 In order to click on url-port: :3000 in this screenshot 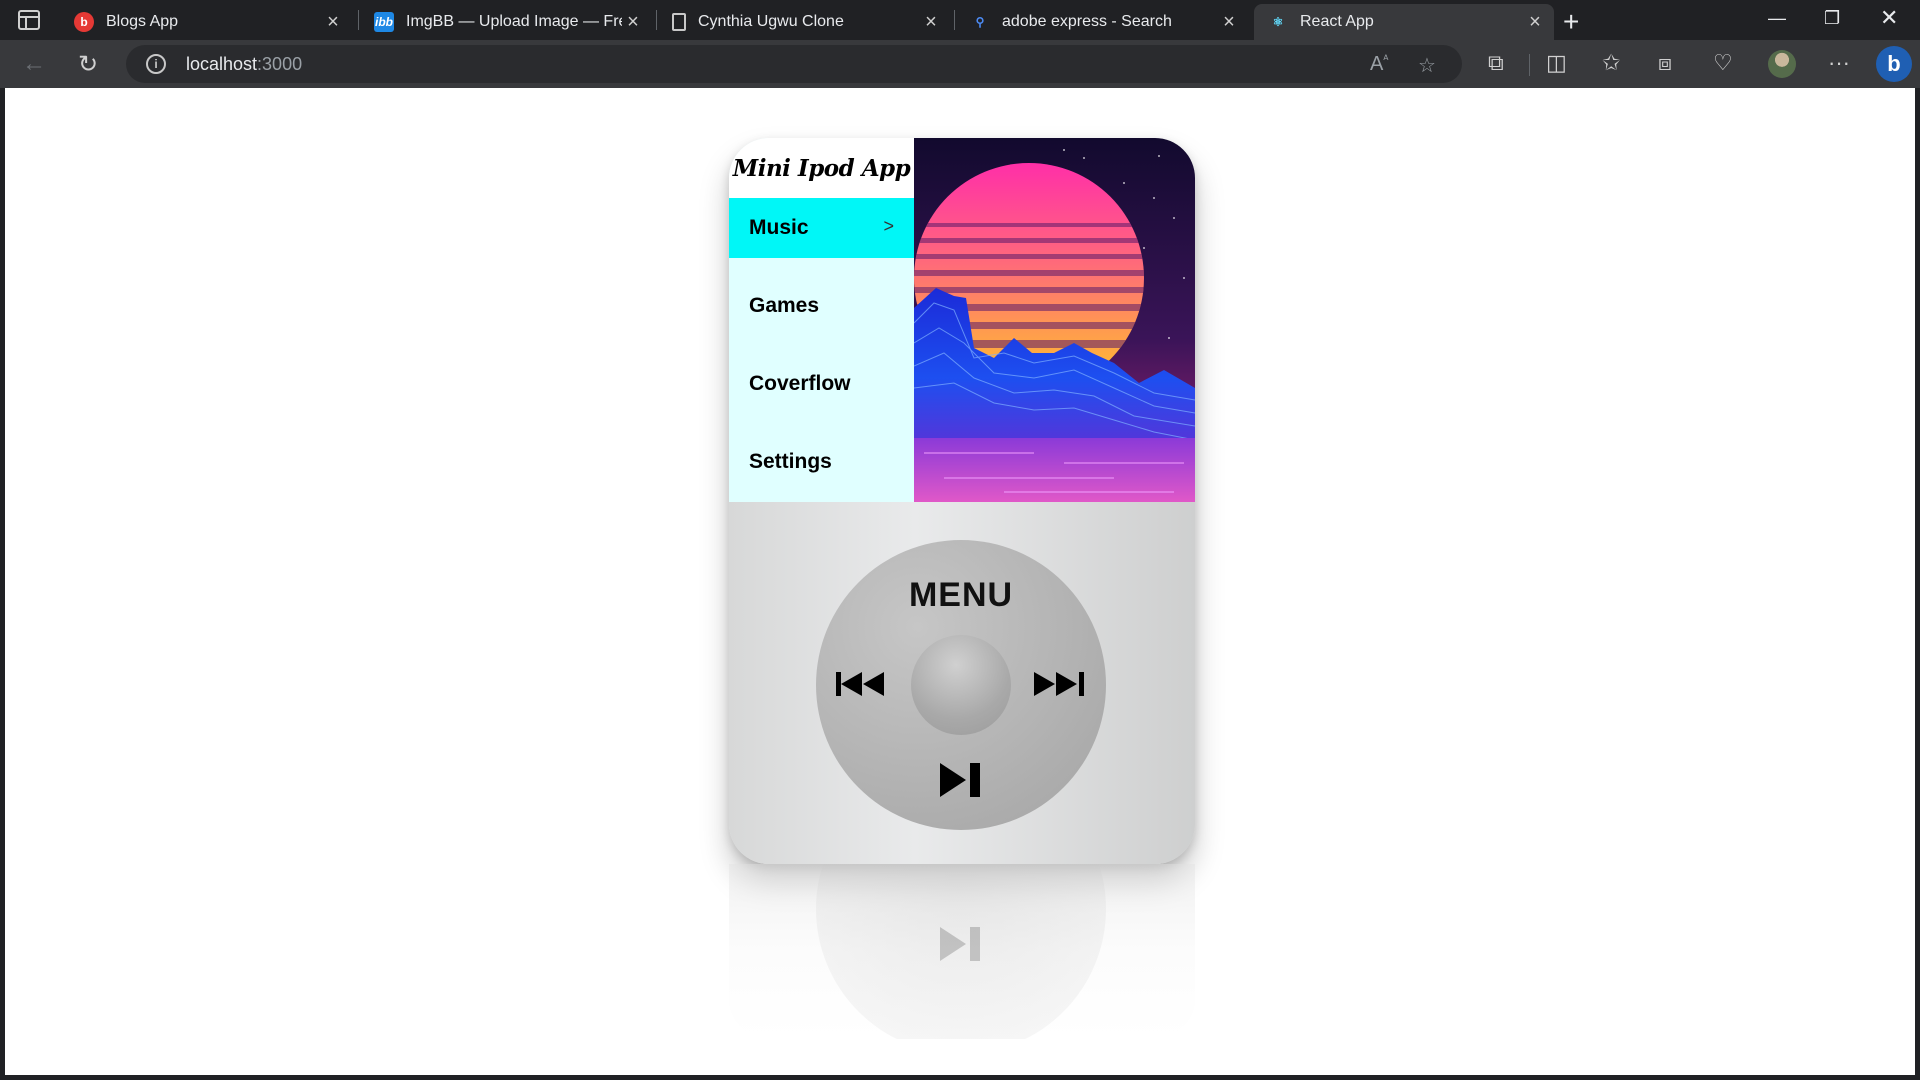, I will do `click(280, 64)`.